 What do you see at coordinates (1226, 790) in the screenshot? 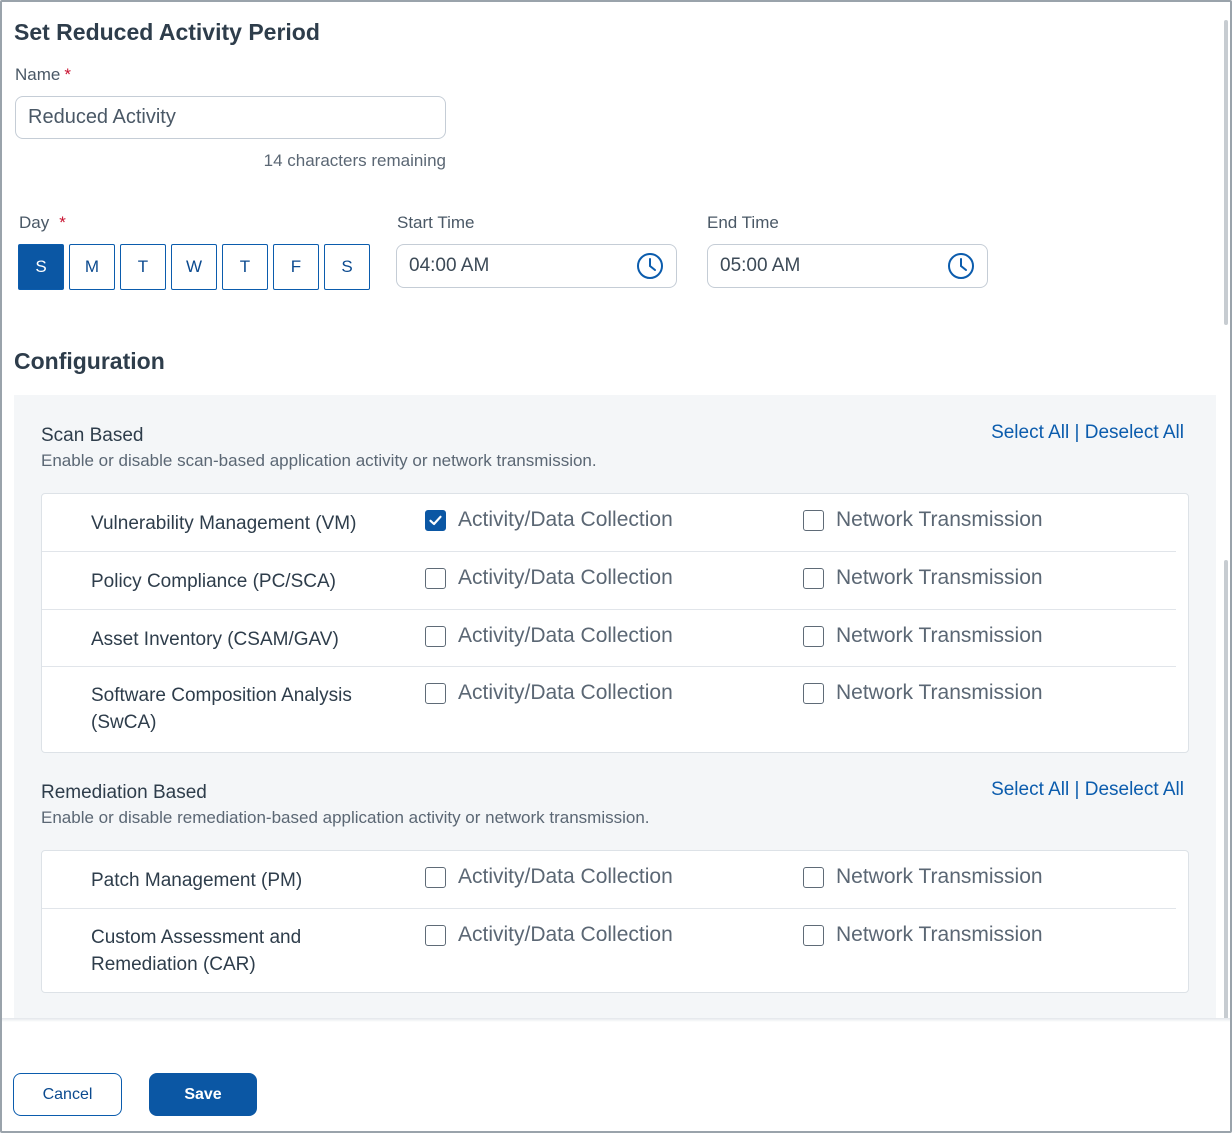
I see `scrollbar-thumb-bottom` at bounding box center [1226, 790].